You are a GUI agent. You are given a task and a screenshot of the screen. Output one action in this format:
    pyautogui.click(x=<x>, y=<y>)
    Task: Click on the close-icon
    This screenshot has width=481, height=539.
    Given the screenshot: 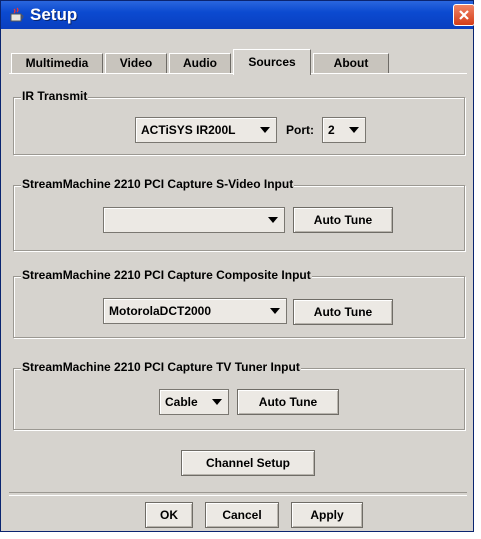 What is the action you would take?
    pyautogui.click(x=464, y=15)
    